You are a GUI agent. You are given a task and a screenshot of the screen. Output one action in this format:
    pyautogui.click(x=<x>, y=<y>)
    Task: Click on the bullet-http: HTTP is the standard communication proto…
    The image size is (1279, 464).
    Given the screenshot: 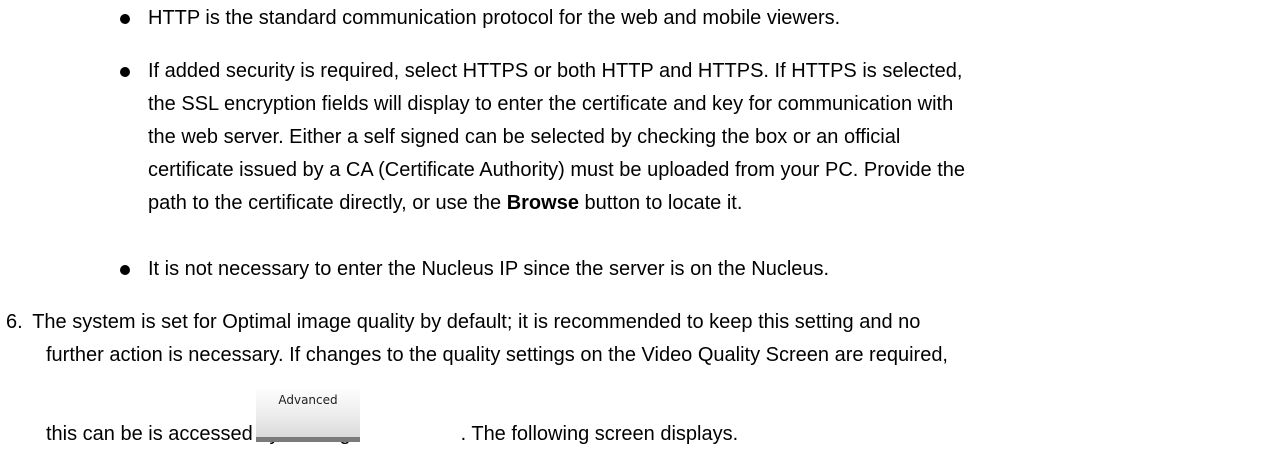 What is the action you would take?
    pyautogui.click(x=494, y=18)
    